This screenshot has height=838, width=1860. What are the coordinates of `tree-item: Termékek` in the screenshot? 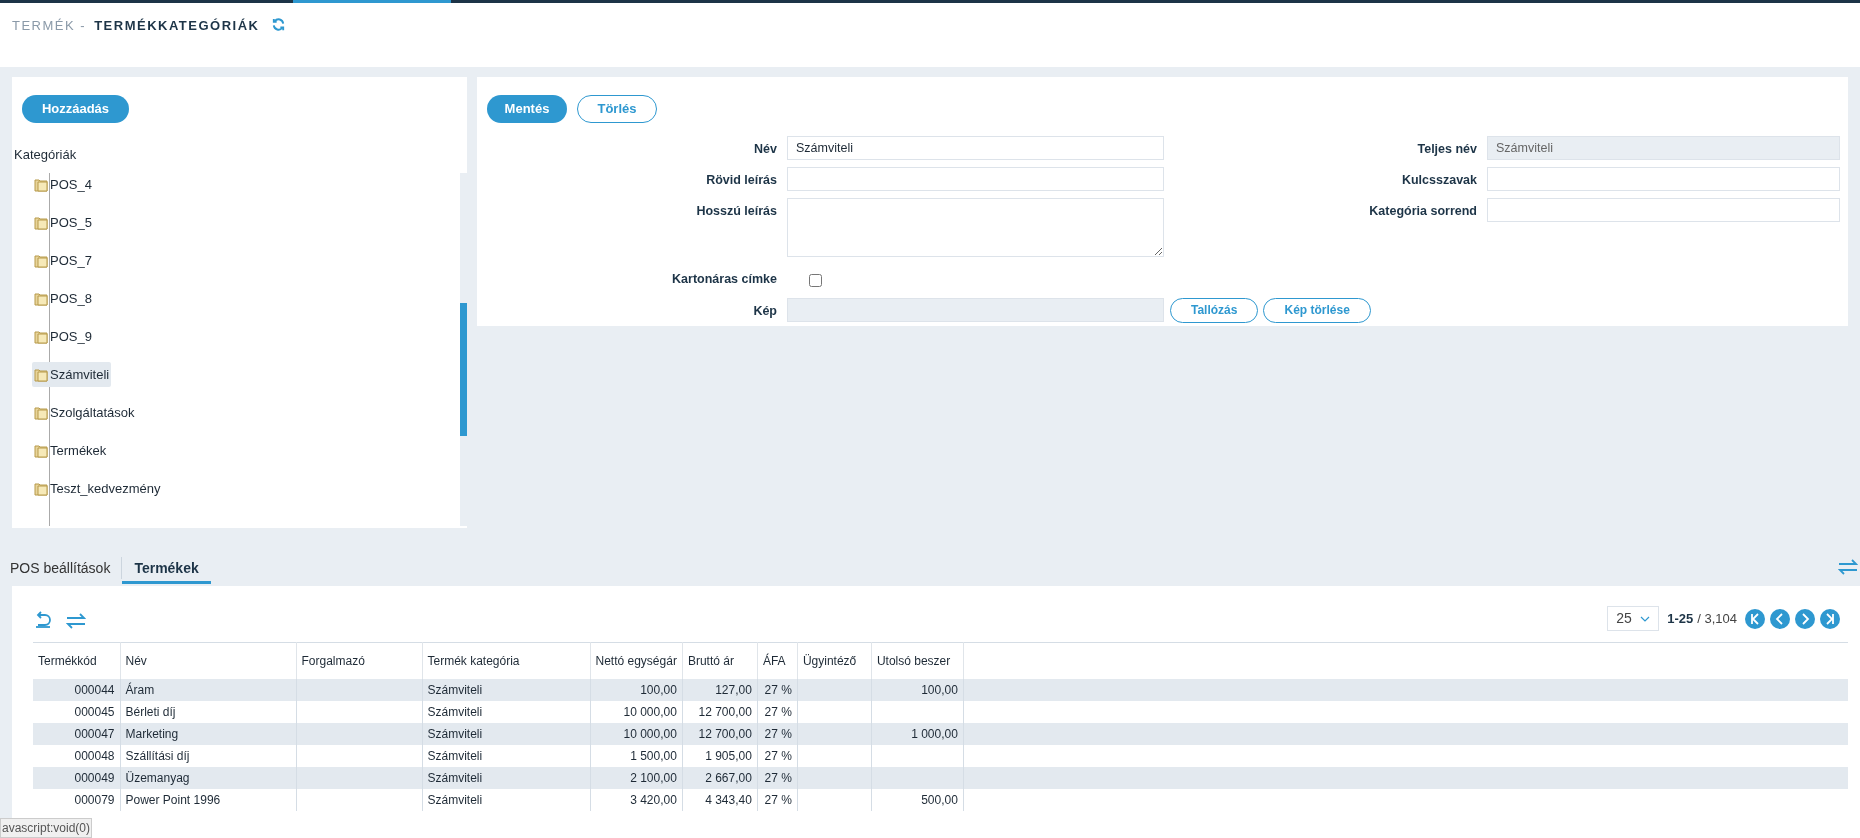 It's located at (70, 450).